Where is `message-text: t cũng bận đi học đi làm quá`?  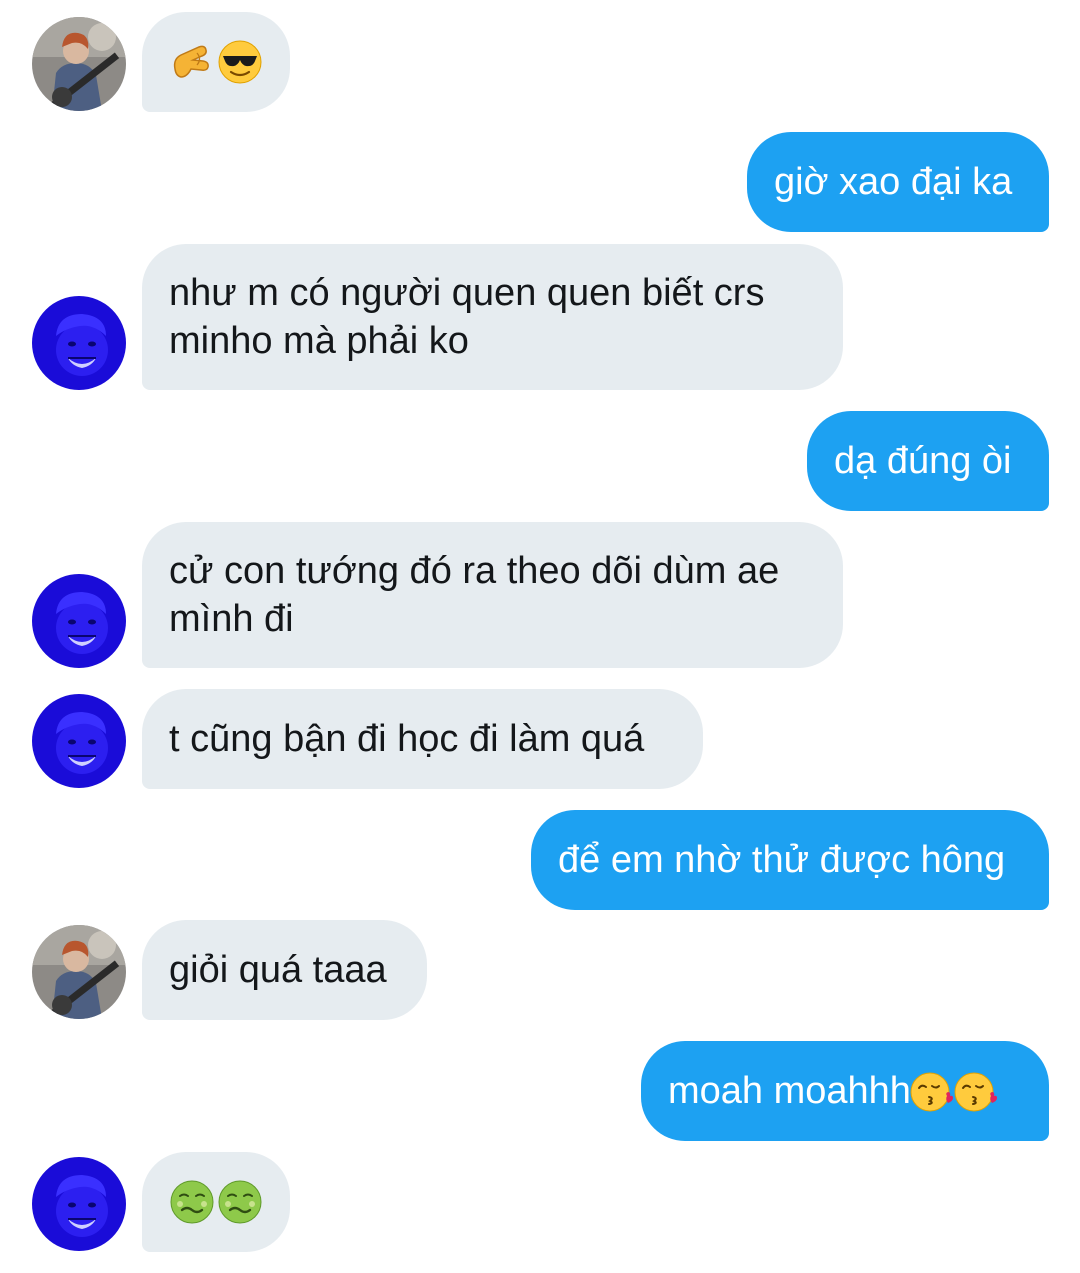
message-text: t cũng bận đi học đi làm quá is located at coordinates (407, 739).